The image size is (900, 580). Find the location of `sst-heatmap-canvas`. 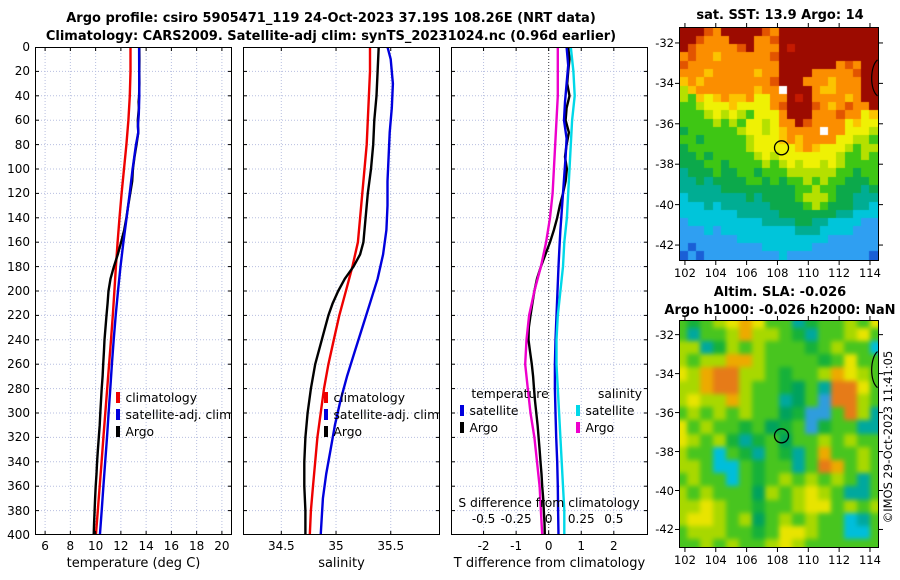

sst-heatmap-canvas is located at coordinates (779, 144).